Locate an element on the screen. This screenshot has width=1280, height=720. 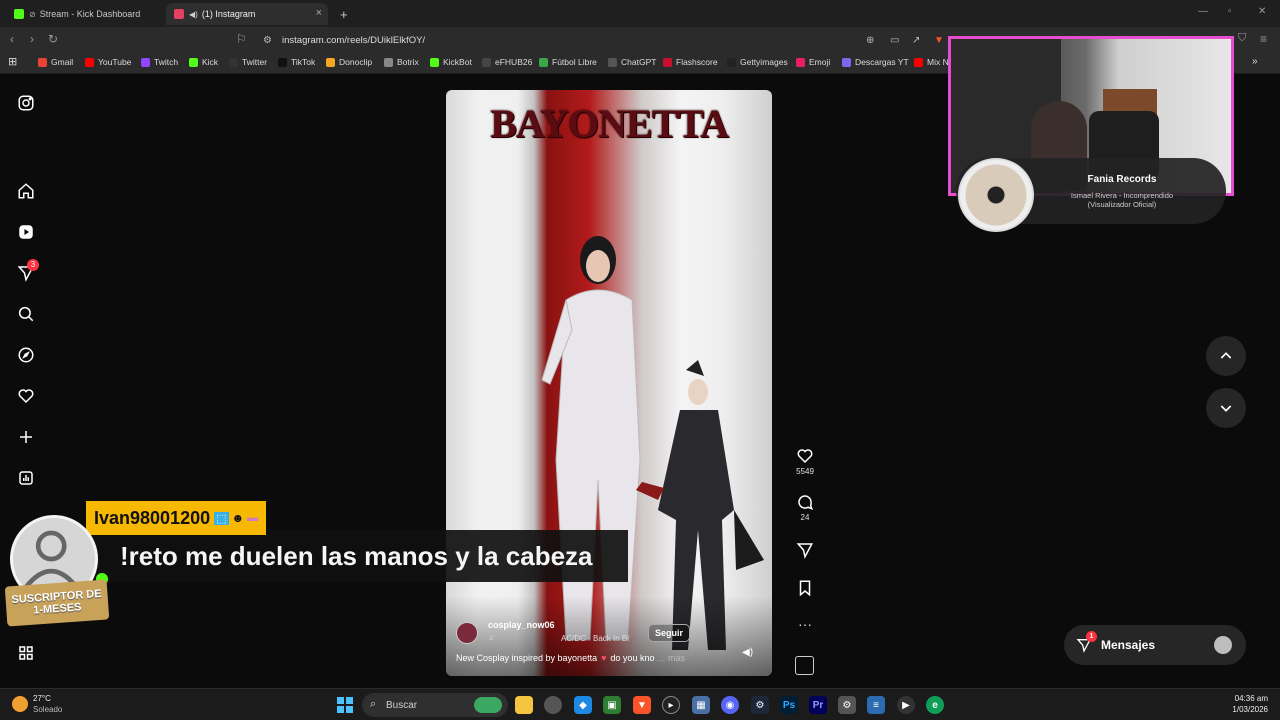
obs-icon is located at coordinates (553, 705).